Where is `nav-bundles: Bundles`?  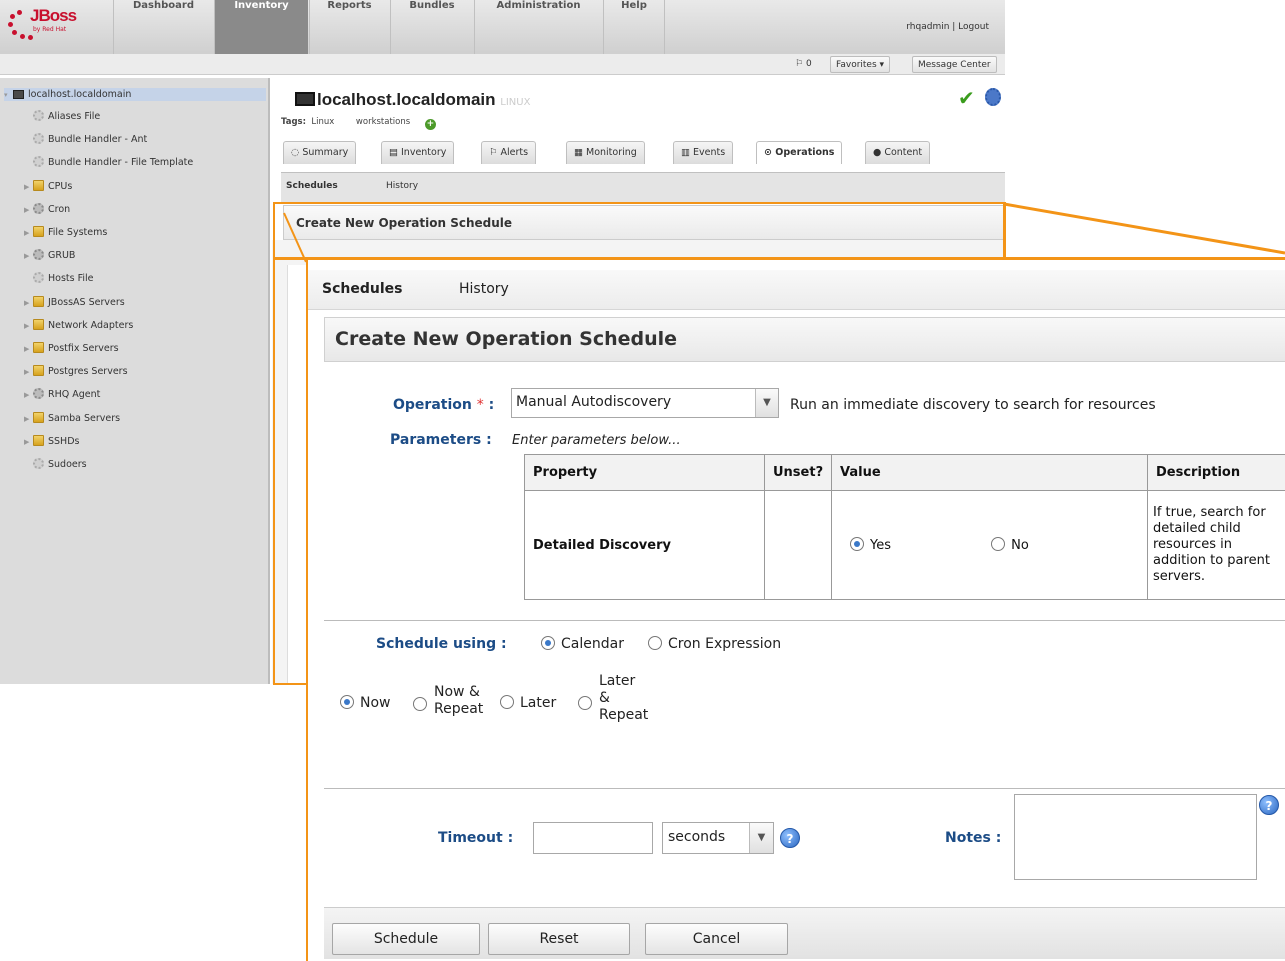 nav-bundles: Bundles is located at coordinates (431, 28).